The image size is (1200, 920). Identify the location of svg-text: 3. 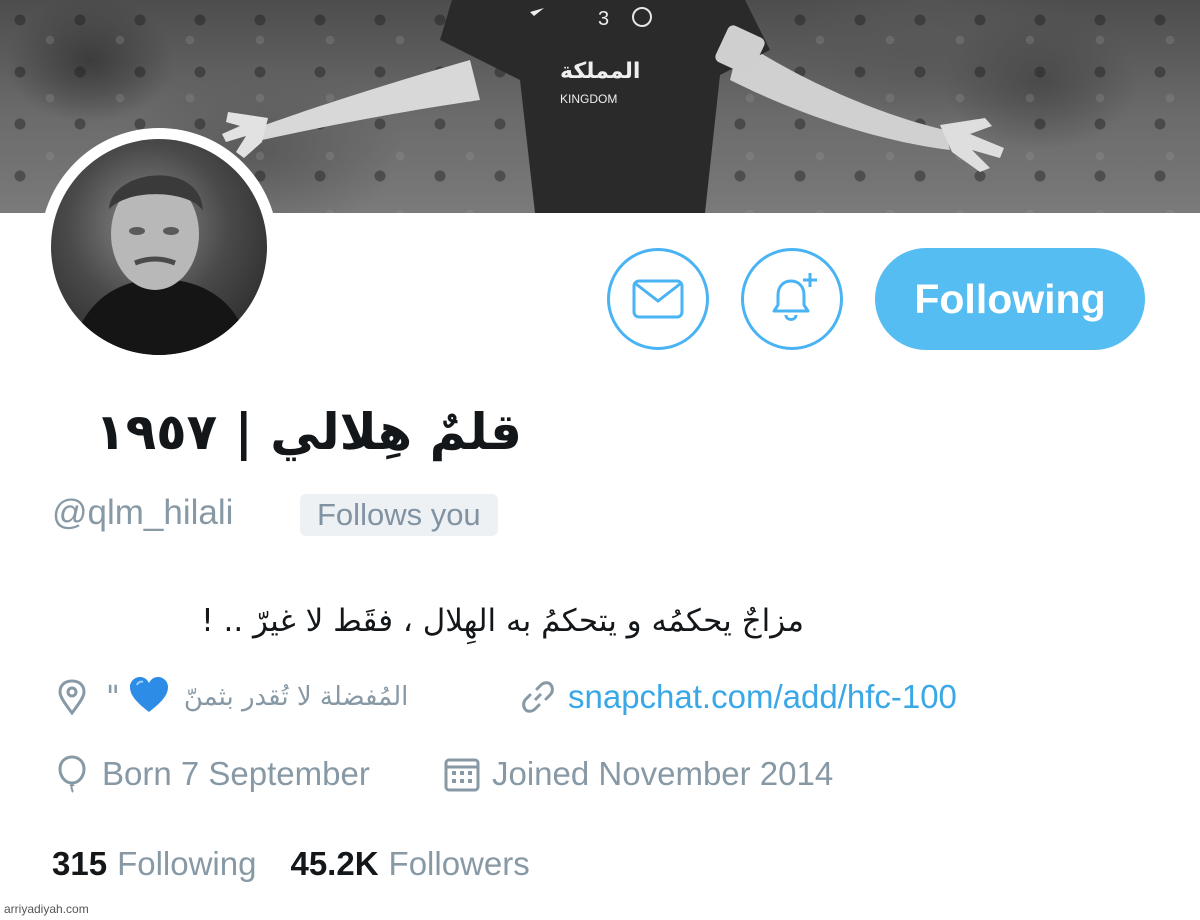
(603, 19).